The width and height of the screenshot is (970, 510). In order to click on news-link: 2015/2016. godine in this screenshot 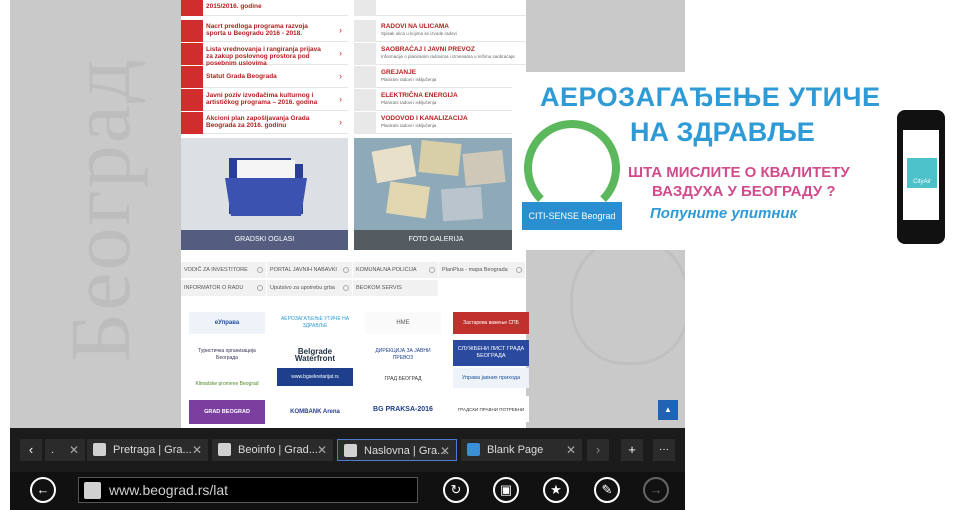, I will do `click(264, 8)`.